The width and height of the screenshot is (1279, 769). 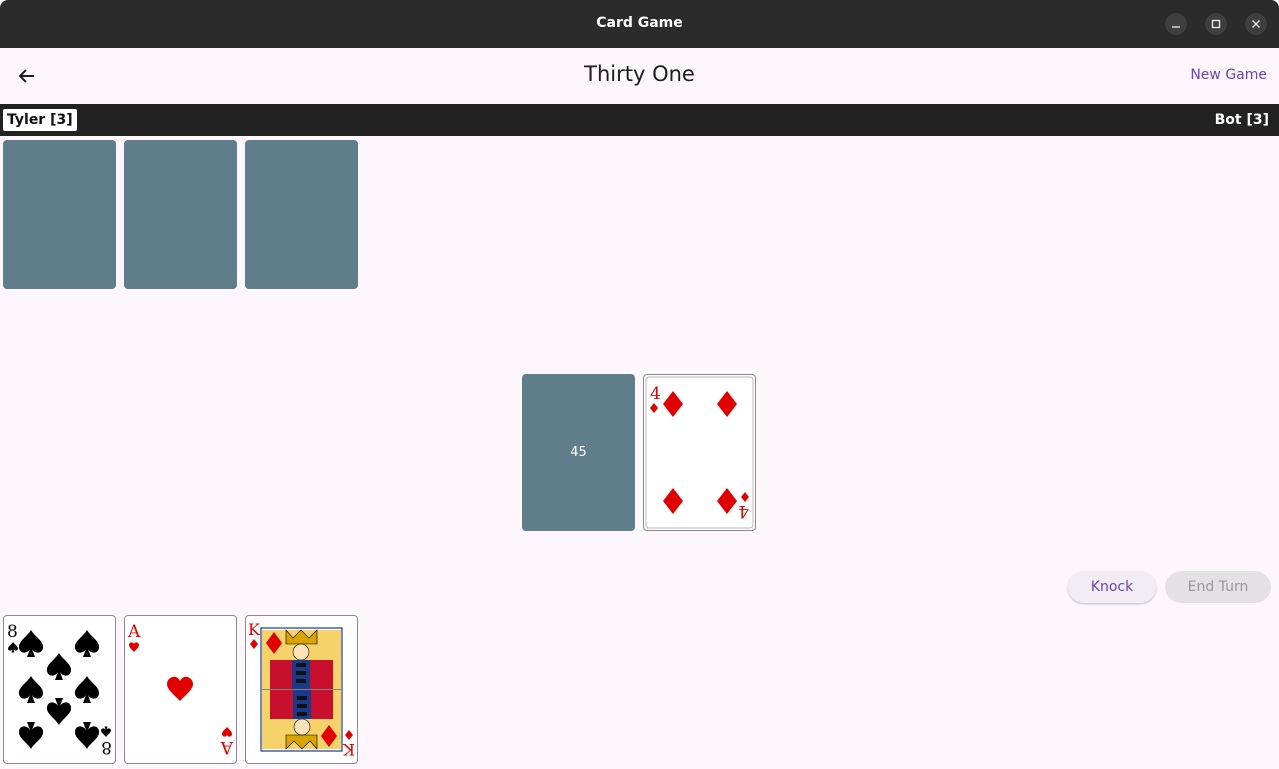 I want to click on knock-button: Knock, so click(x=1112, y=587).